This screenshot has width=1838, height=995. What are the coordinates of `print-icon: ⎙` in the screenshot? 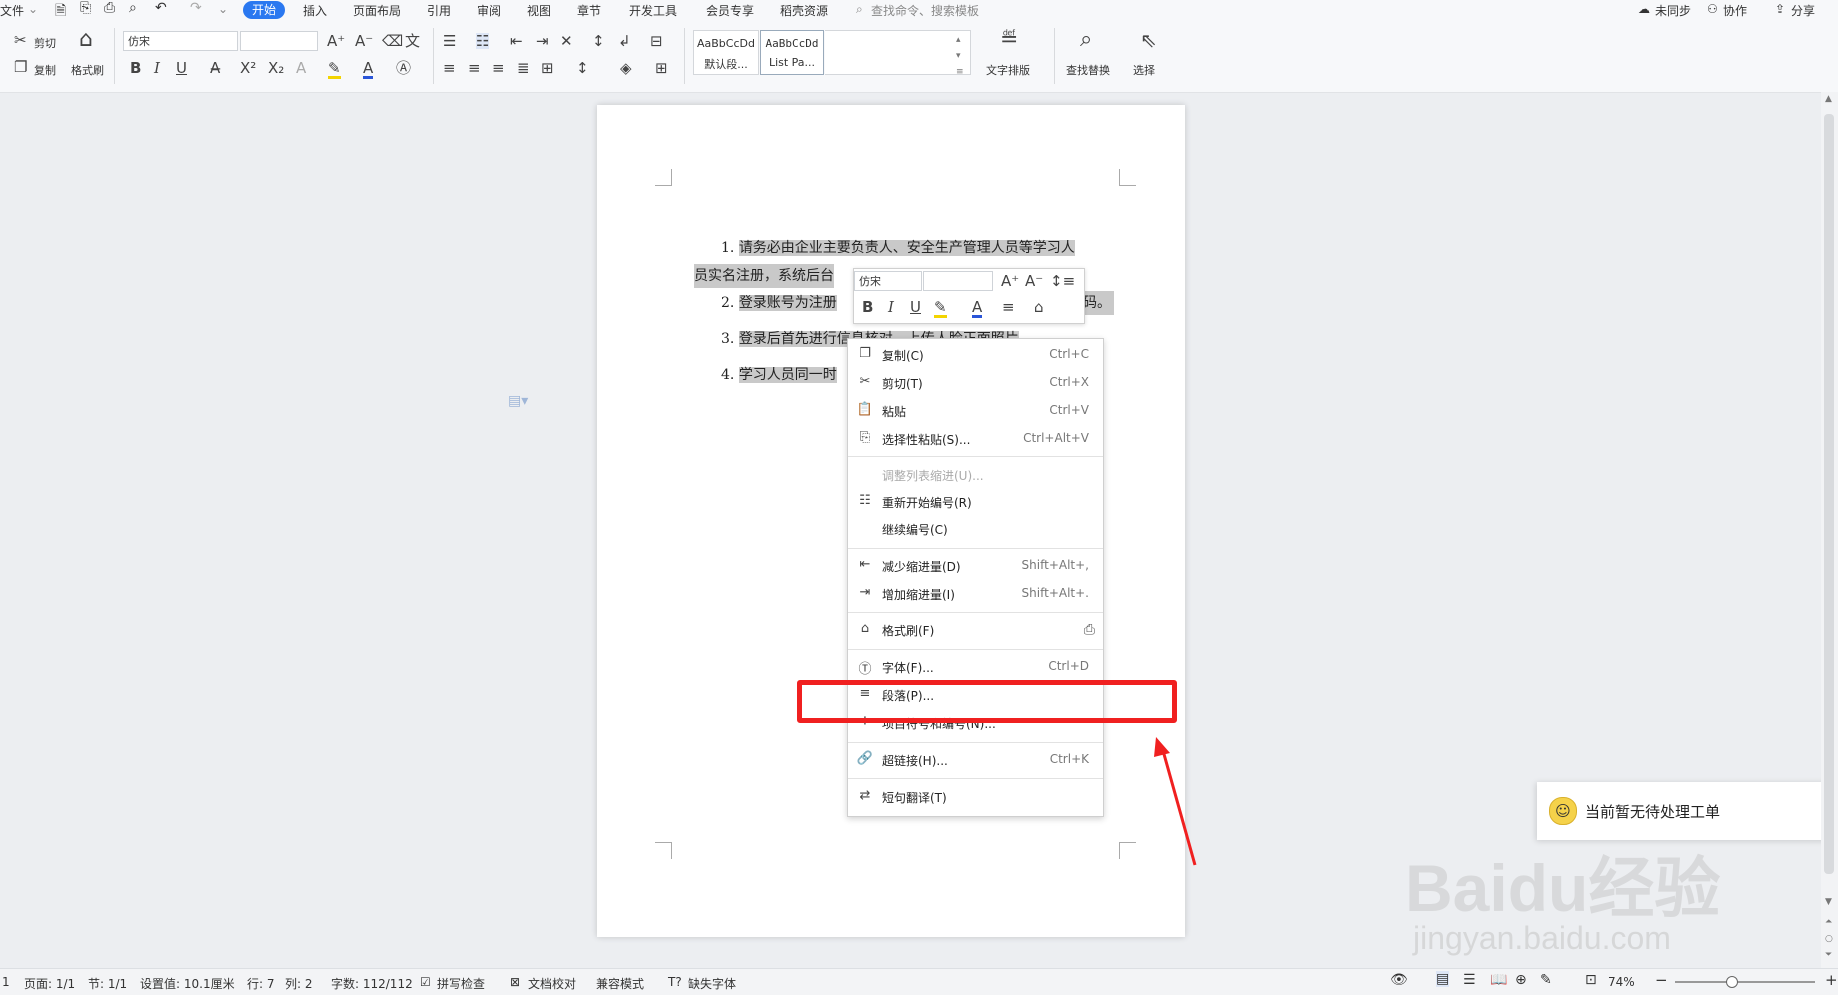 It's located at (109, 8).